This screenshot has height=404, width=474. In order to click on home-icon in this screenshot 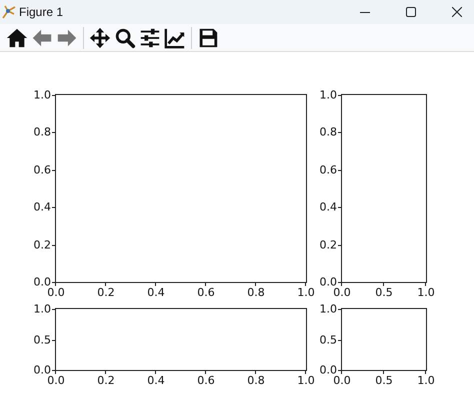, I will do `click(17, 37)`.